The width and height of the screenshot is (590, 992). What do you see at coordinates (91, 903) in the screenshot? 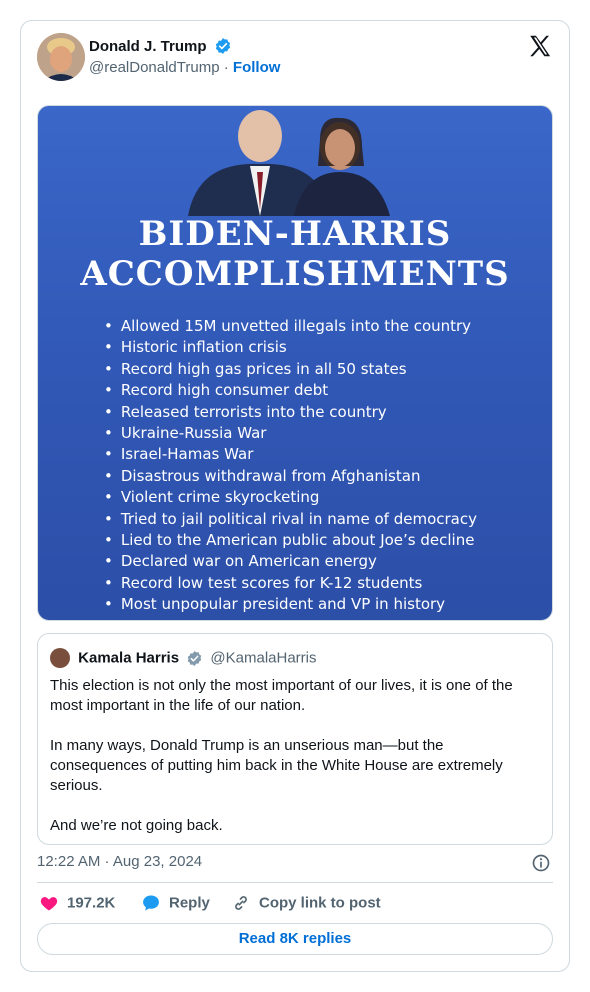
I see `like-count: 197.2K` at bounding box center [91, 903].